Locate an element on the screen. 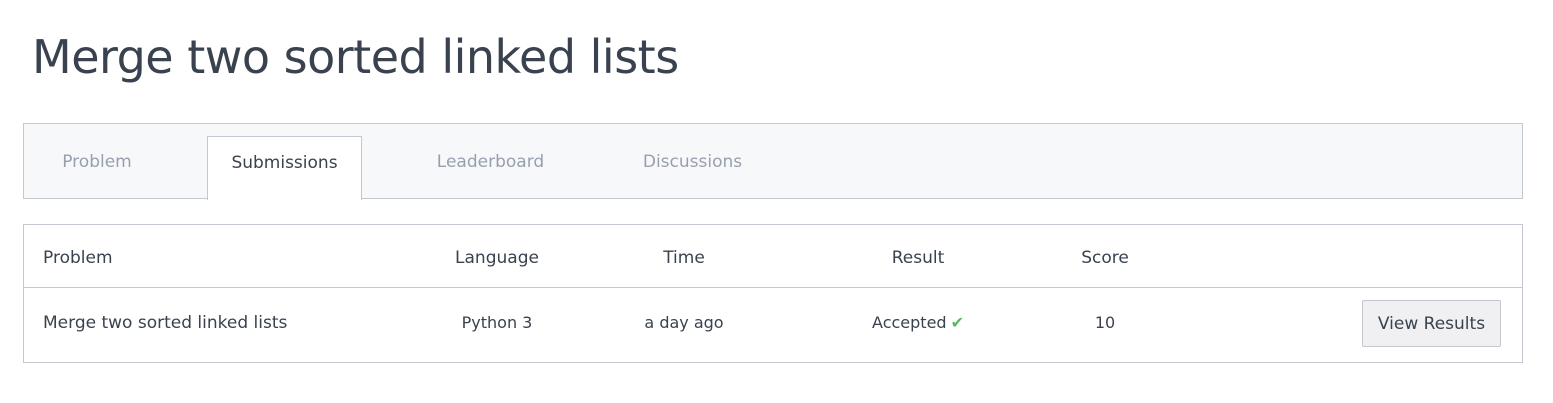  header-language: Language is located at coordinates (497, 258).